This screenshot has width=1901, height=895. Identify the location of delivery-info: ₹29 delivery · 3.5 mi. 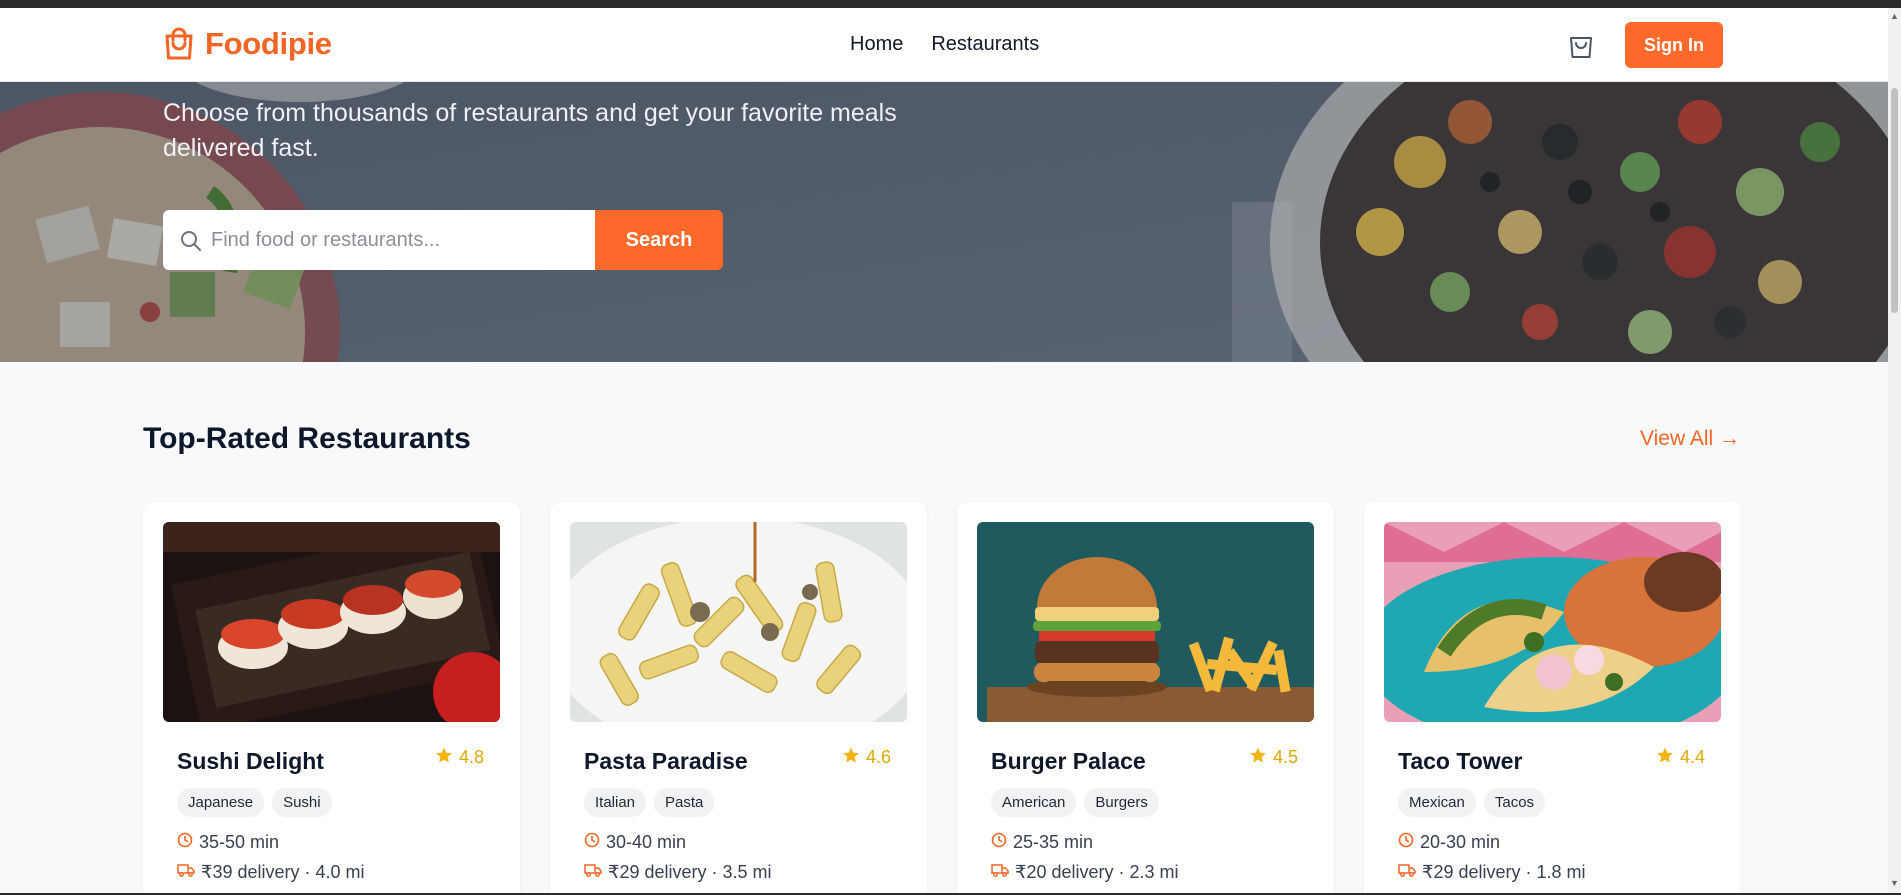
(678, 872).